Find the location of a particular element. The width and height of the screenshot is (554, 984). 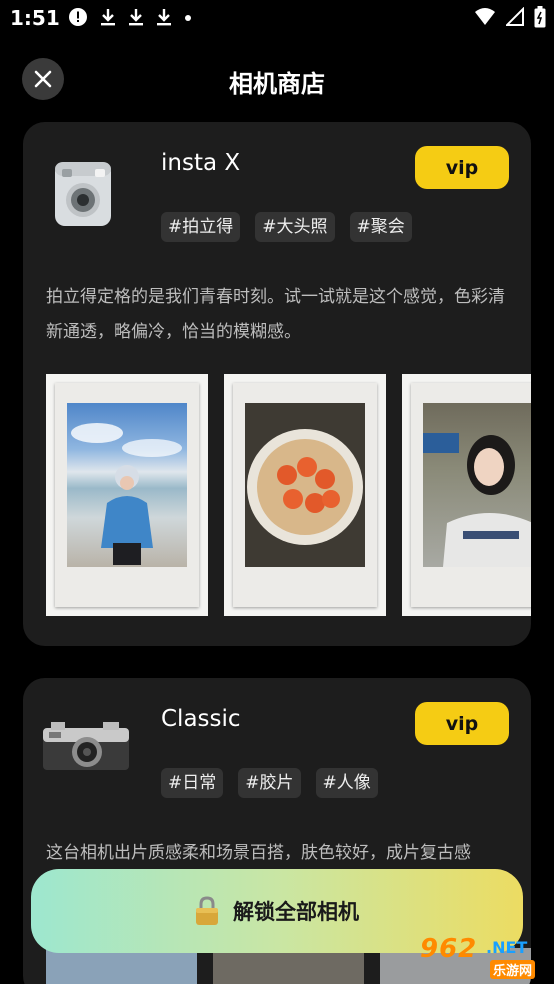

system-icons is located at coordinates (510, 17).